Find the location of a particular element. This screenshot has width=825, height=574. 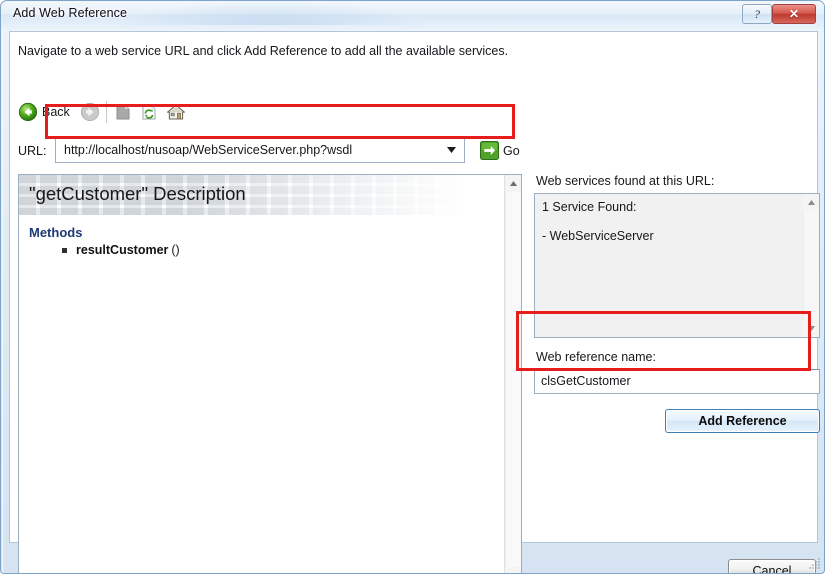

go-arrow-icon is located at coordinates (489, 150).